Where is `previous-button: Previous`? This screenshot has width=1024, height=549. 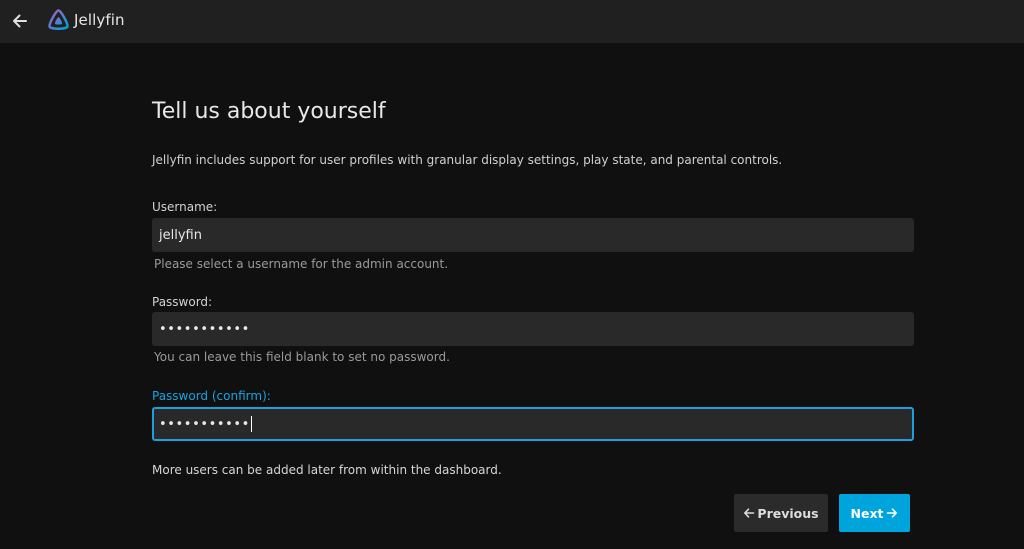
previous-button: Previous is located at coordinates (781, 513).